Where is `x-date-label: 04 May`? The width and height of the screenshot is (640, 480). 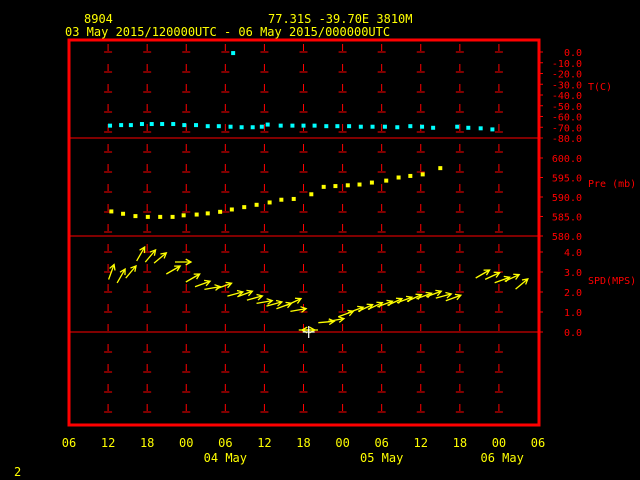
x-date-label: 04 May is located at coordinates (225, 458).